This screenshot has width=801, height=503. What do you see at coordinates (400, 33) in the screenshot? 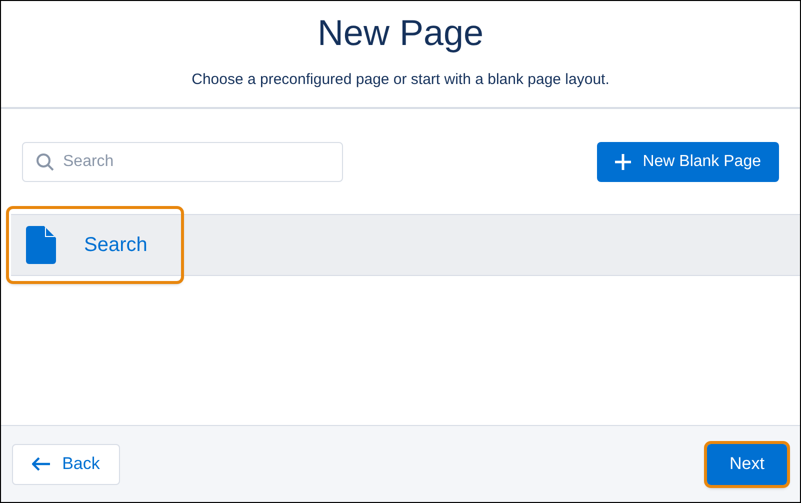
I see `page-title: New Page` at bounding box center [400, 33].